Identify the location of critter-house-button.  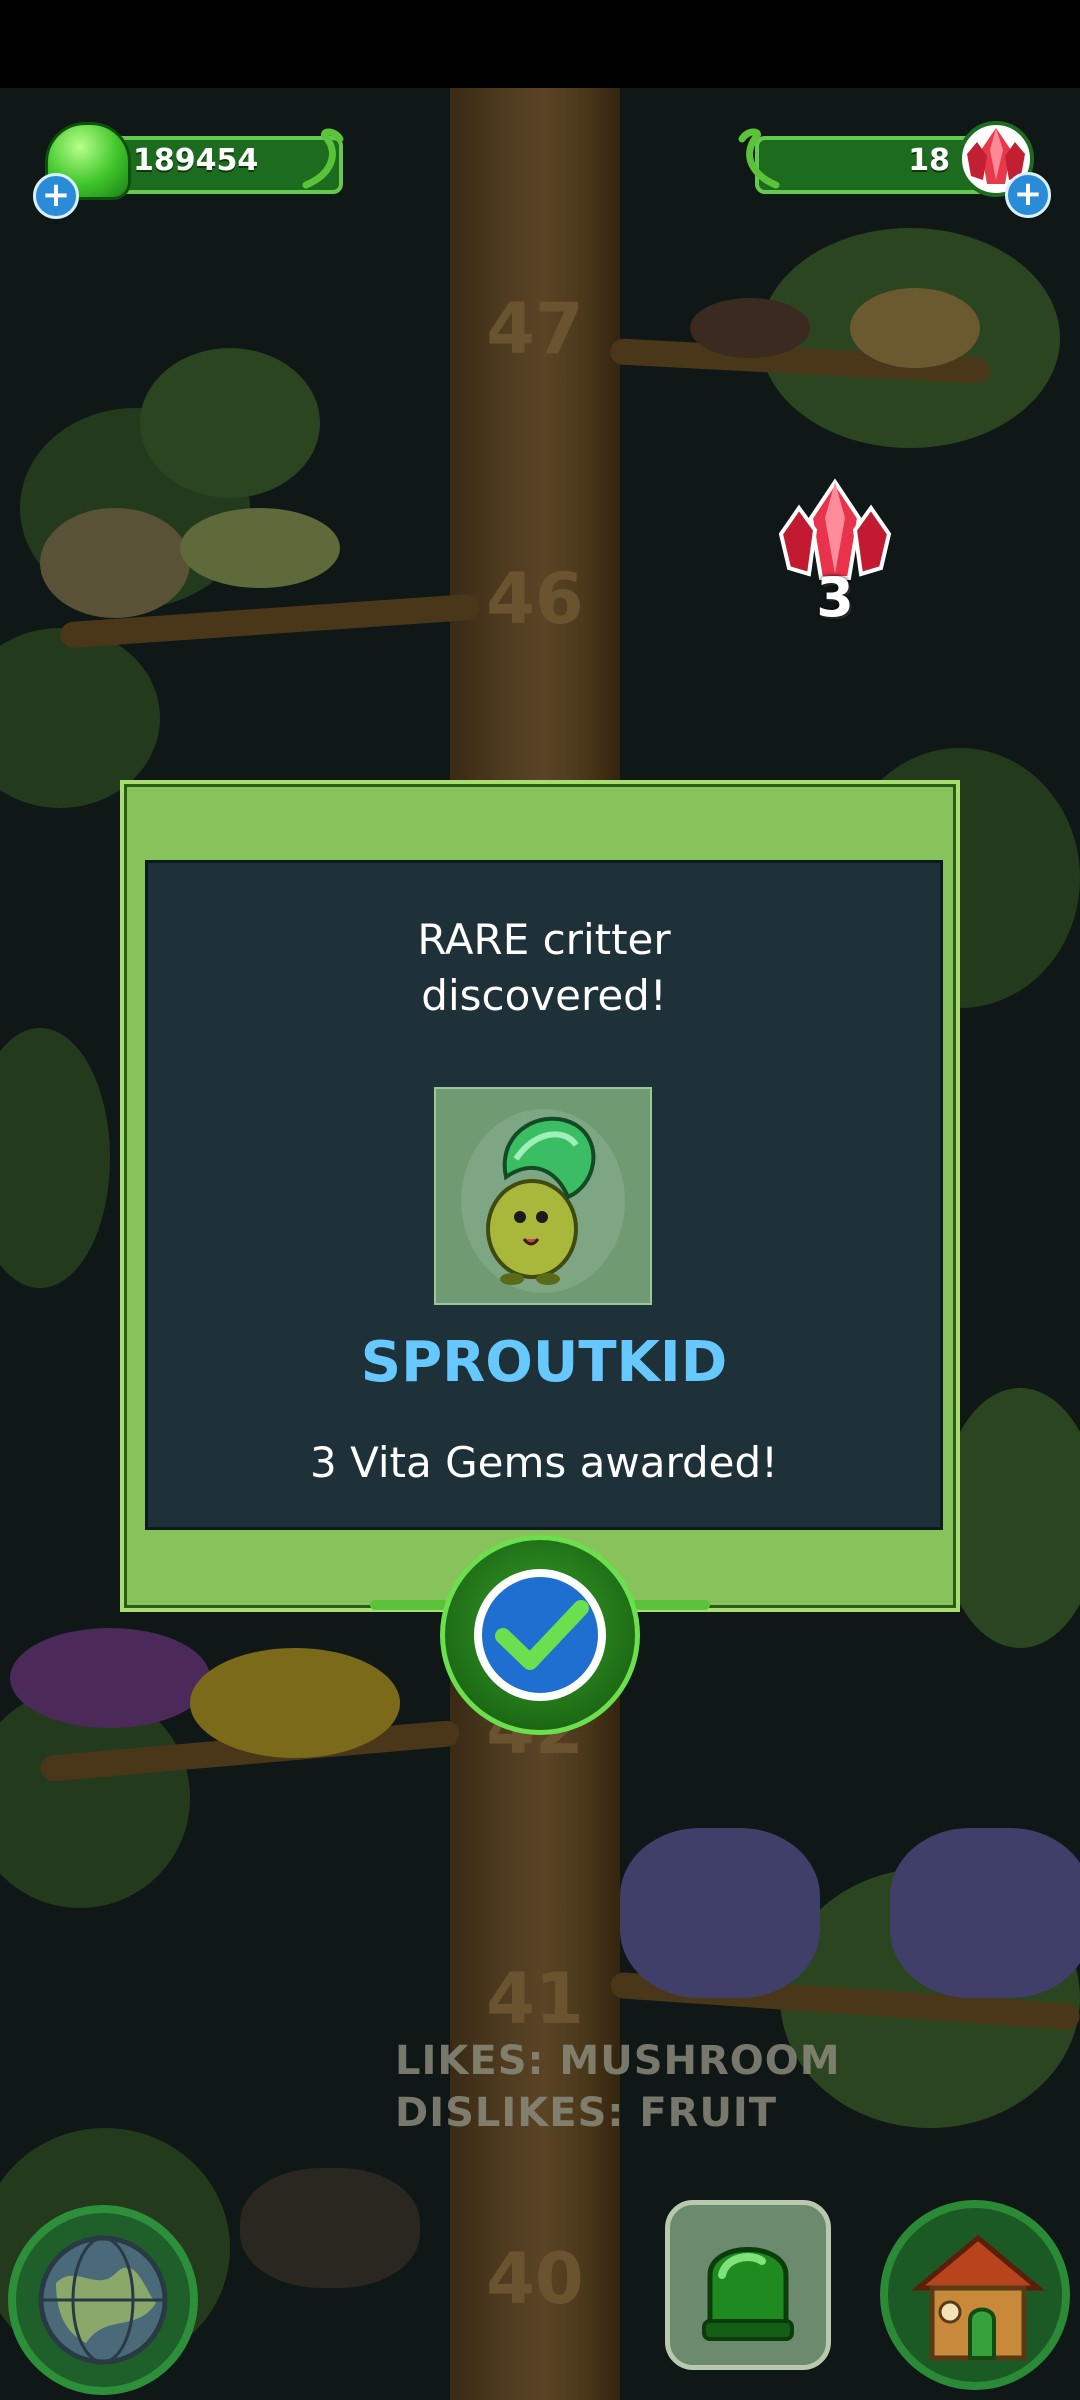
(975, 2295).